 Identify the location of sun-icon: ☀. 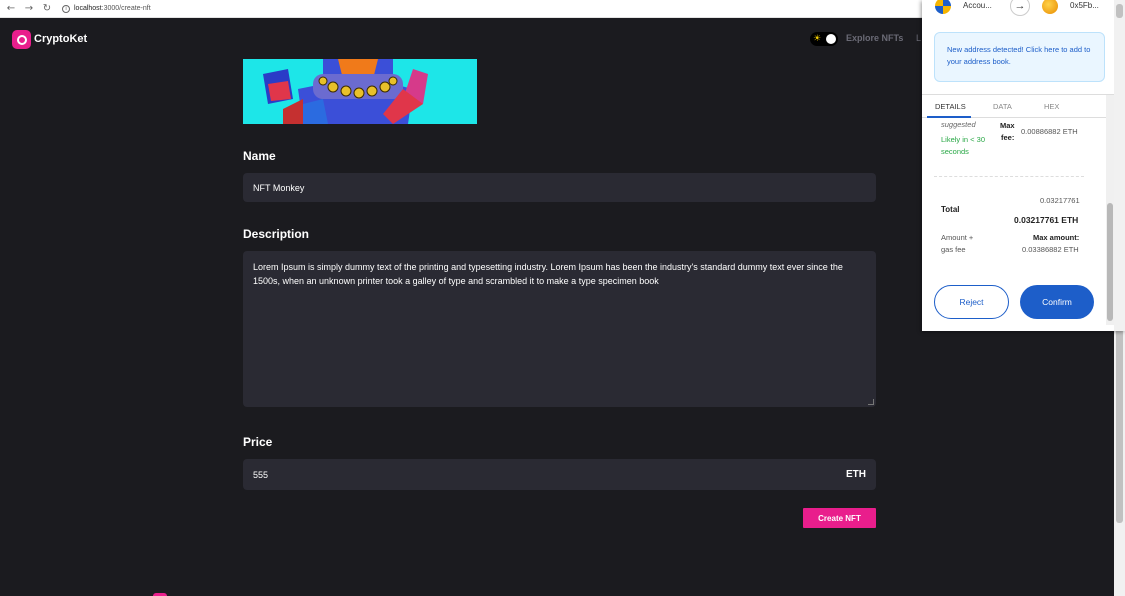
(817, 39).